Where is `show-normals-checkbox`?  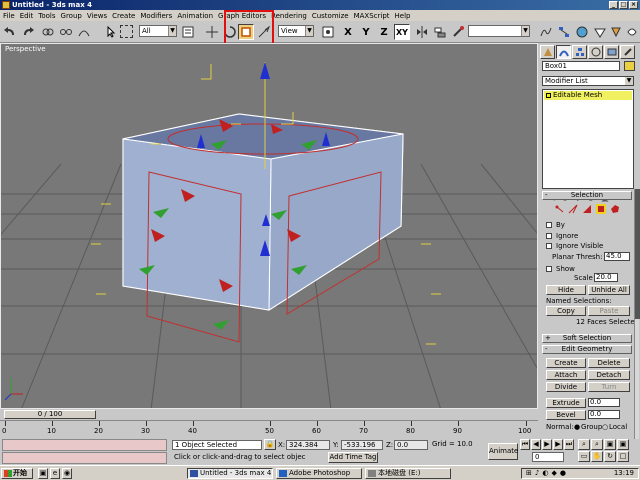 show-normals-checkbox is located at coordinates (549, 269).